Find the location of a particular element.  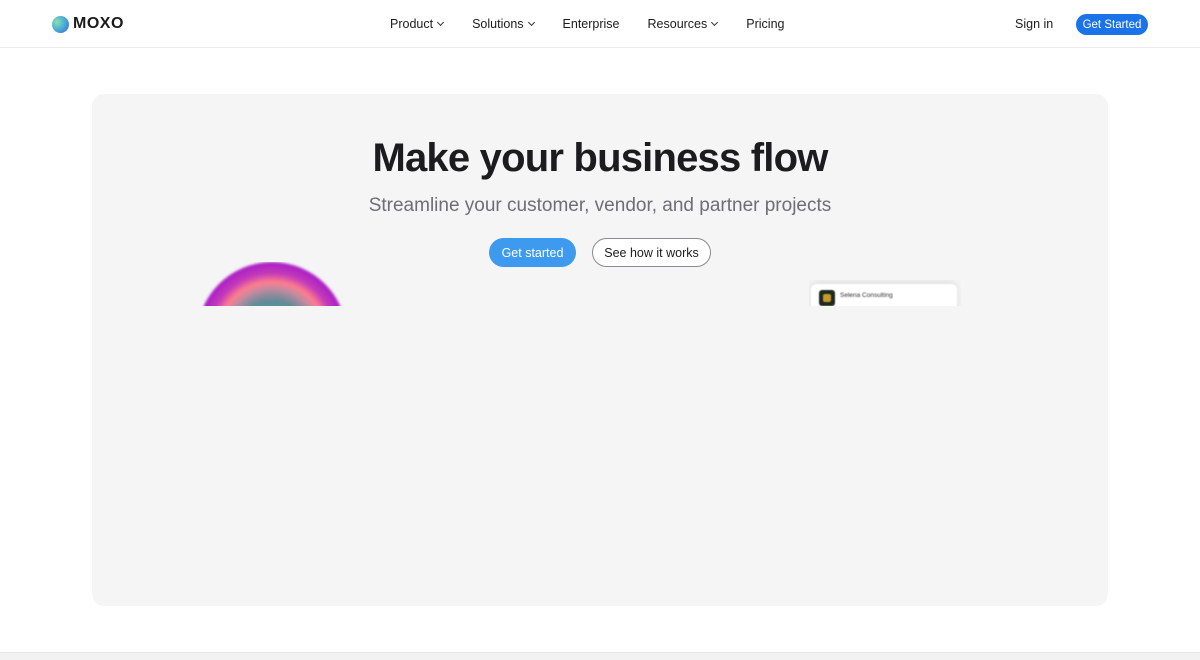

nav-item-label: Solutions is located at coordinates (498, 24).